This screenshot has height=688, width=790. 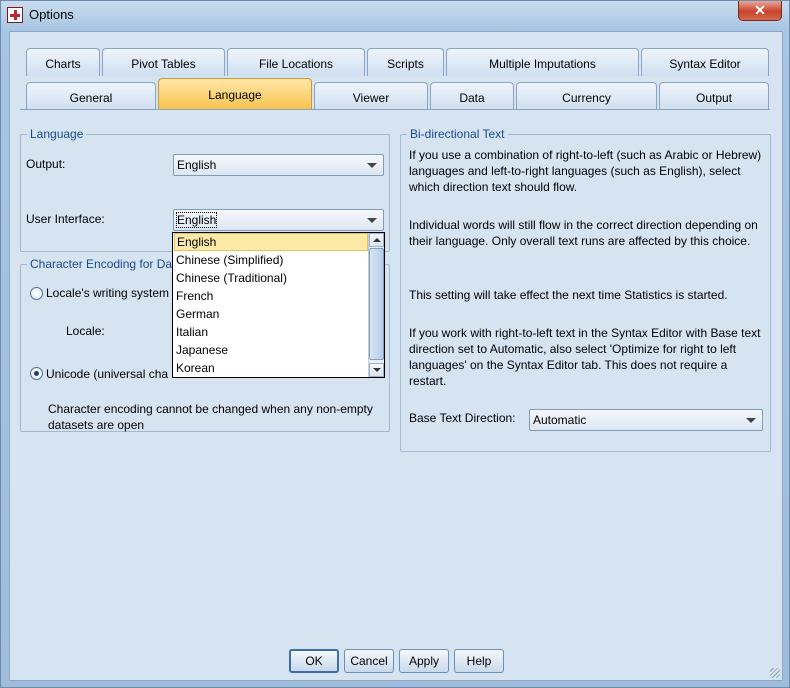 What do you see at coordinates (646, 420) in the screenshot?
I see `base-text-direction-select: Automatic` at bounding box center [646, 420].